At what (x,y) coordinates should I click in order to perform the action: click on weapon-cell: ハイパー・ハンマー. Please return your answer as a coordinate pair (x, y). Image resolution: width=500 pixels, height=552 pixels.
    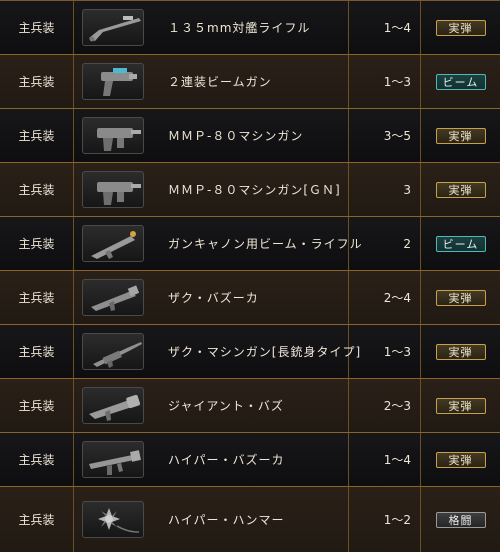
    Looking at the image, I should click on (211, 519).